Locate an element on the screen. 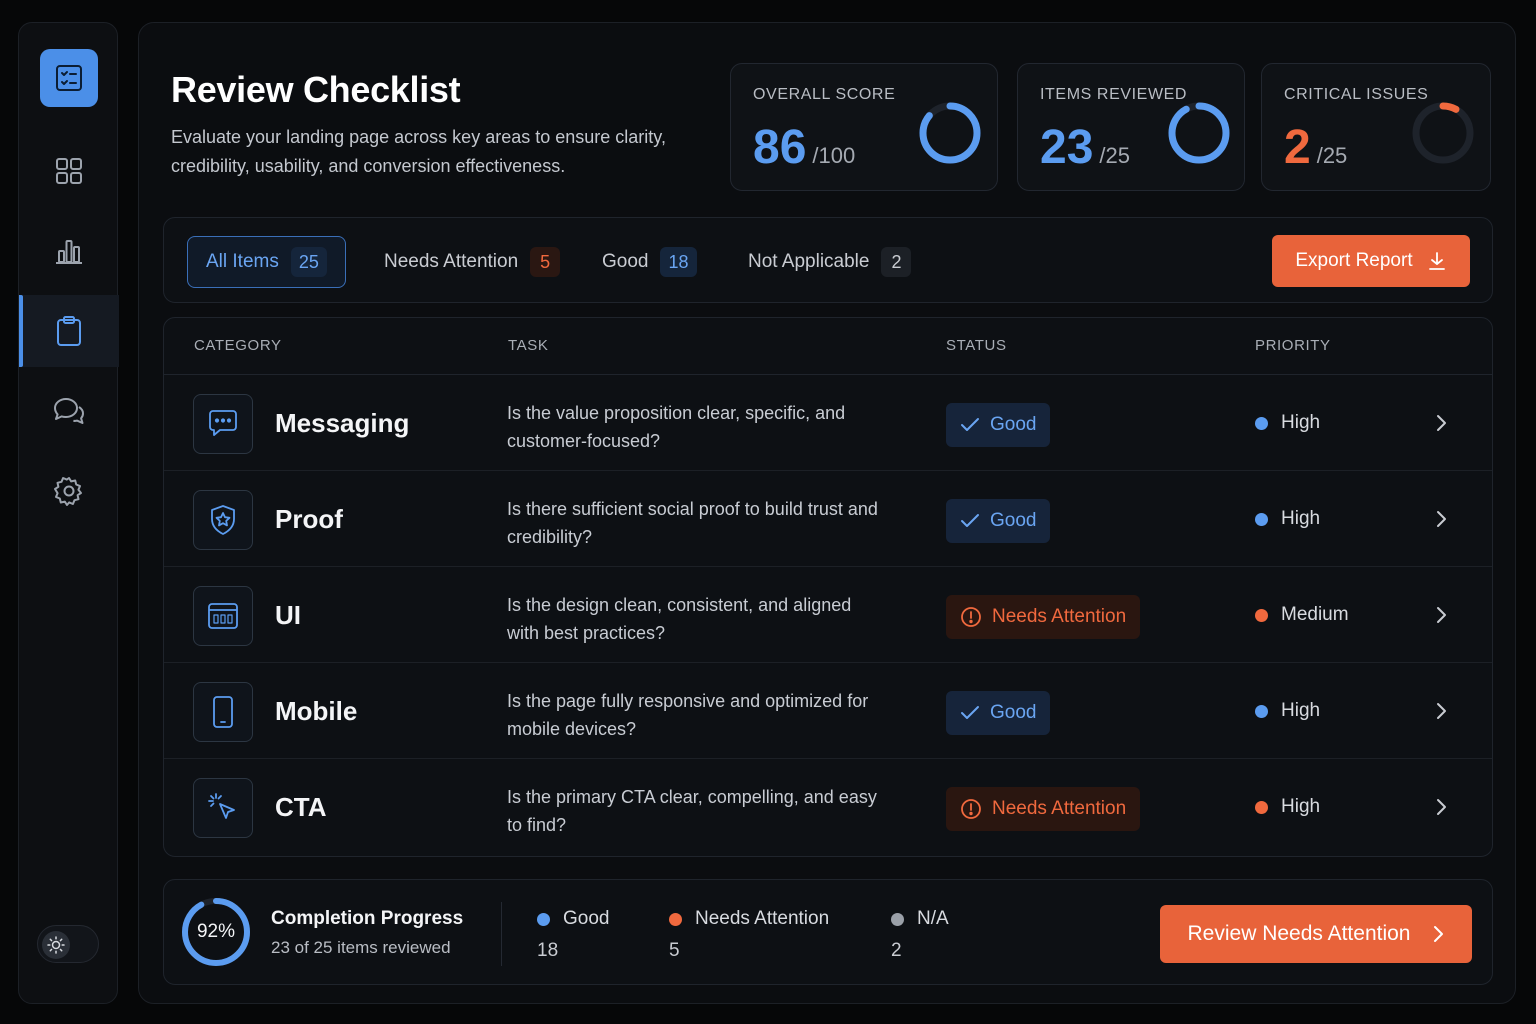  nav-item-settings is located at coordinates (69, 491).